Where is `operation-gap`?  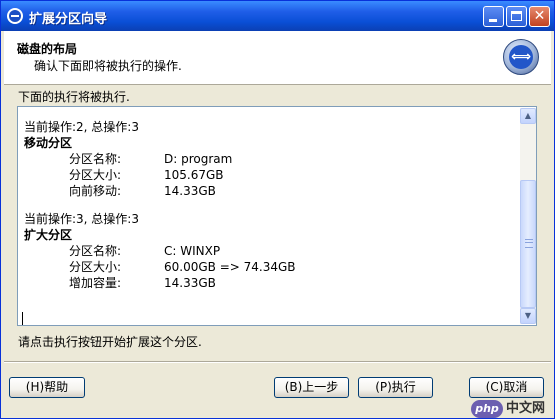 operation-gap is located at coordinates (270, 205).